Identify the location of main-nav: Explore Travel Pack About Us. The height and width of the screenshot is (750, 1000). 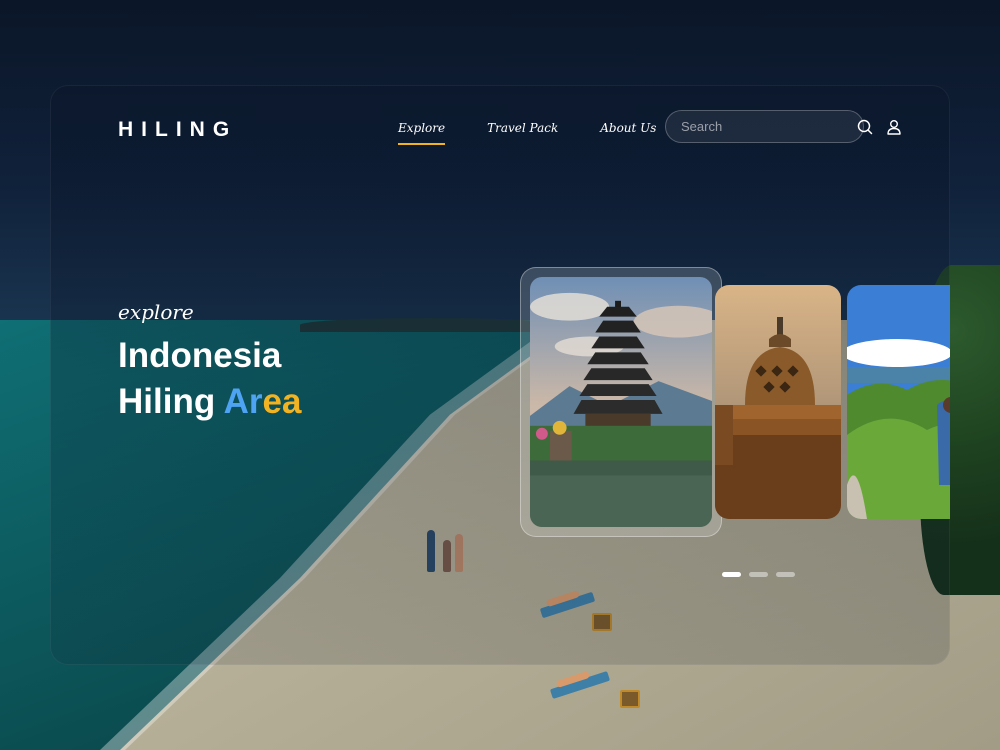
(527, 133).